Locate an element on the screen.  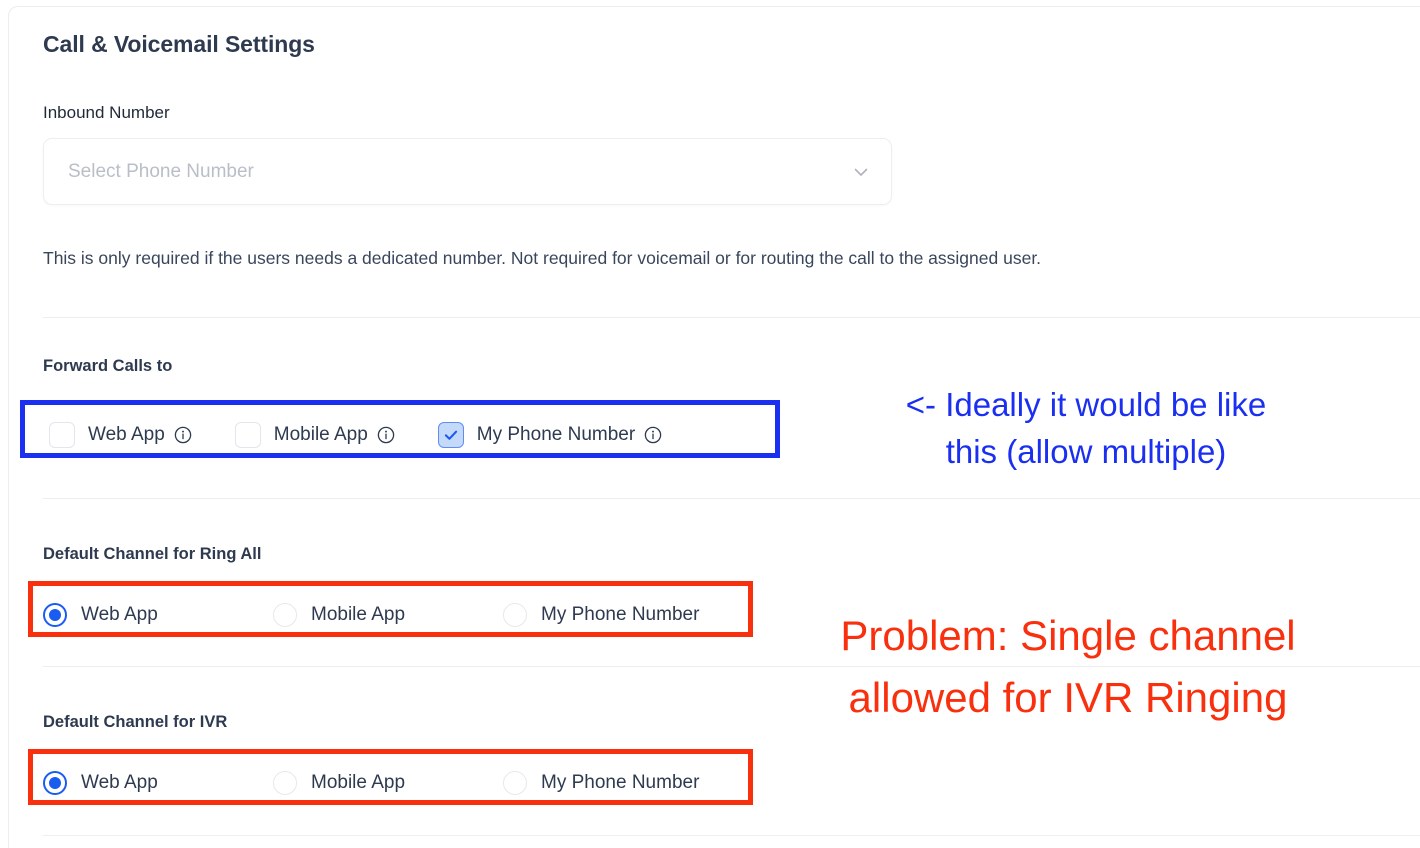
checkbox-web-app is located at coordinates (62, 435).